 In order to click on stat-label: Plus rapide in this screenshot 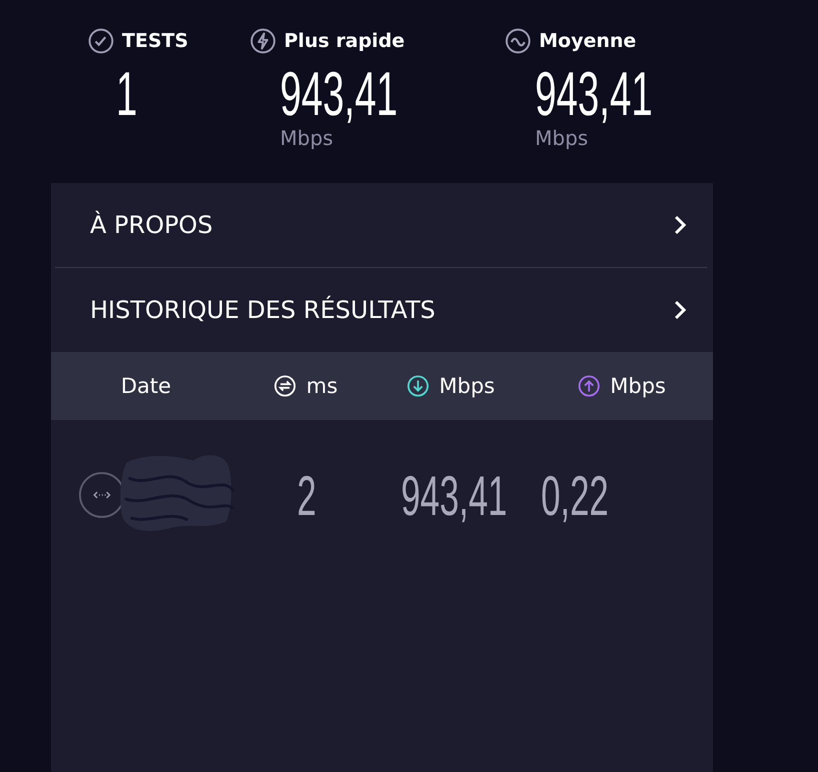, I will do `click(344, 41)`.